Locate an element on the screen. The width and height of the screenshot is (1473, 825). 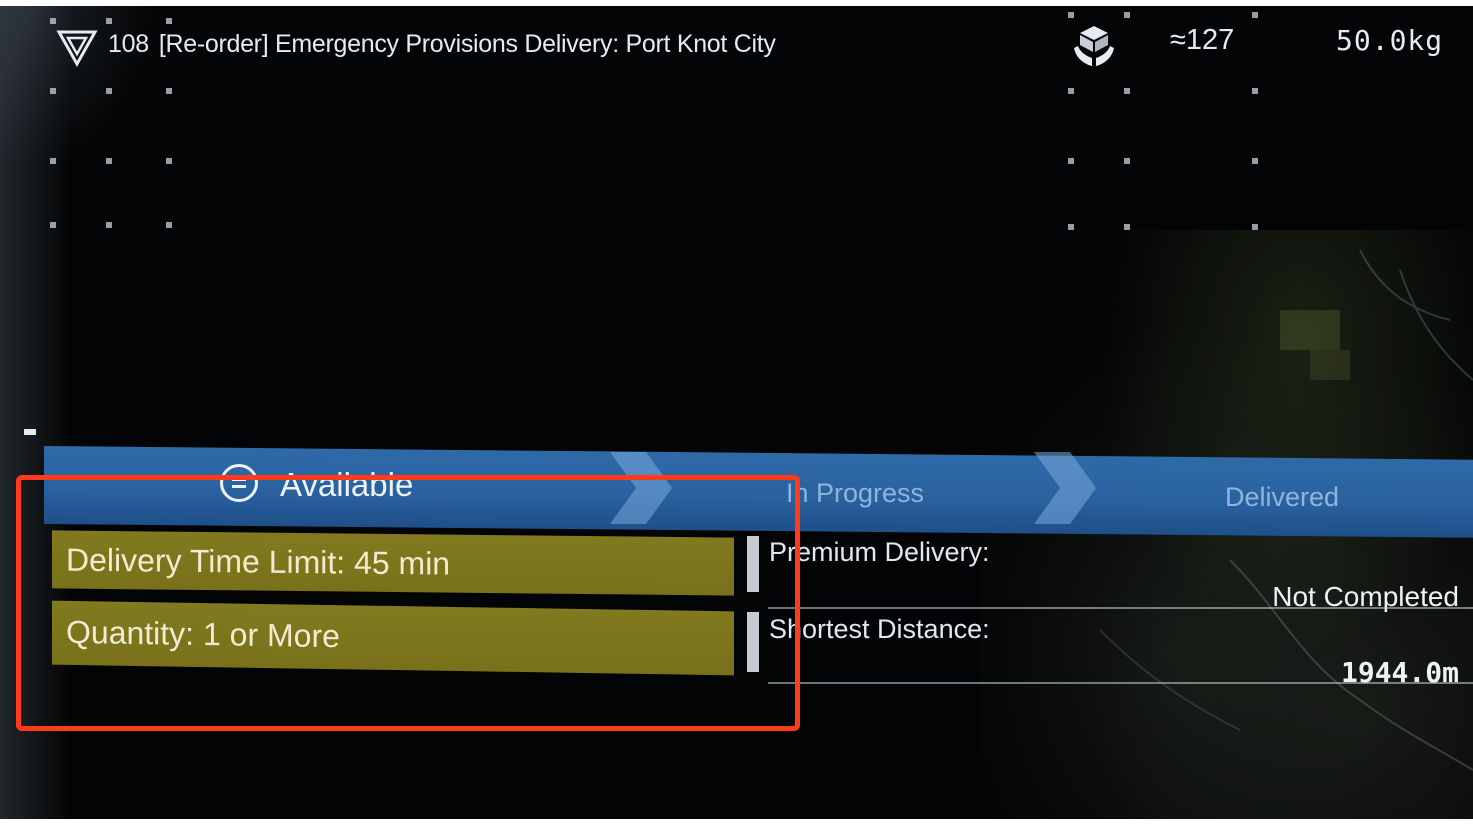
shortest-distance-value: 1944.0m is located at coordinates (1399, 672).